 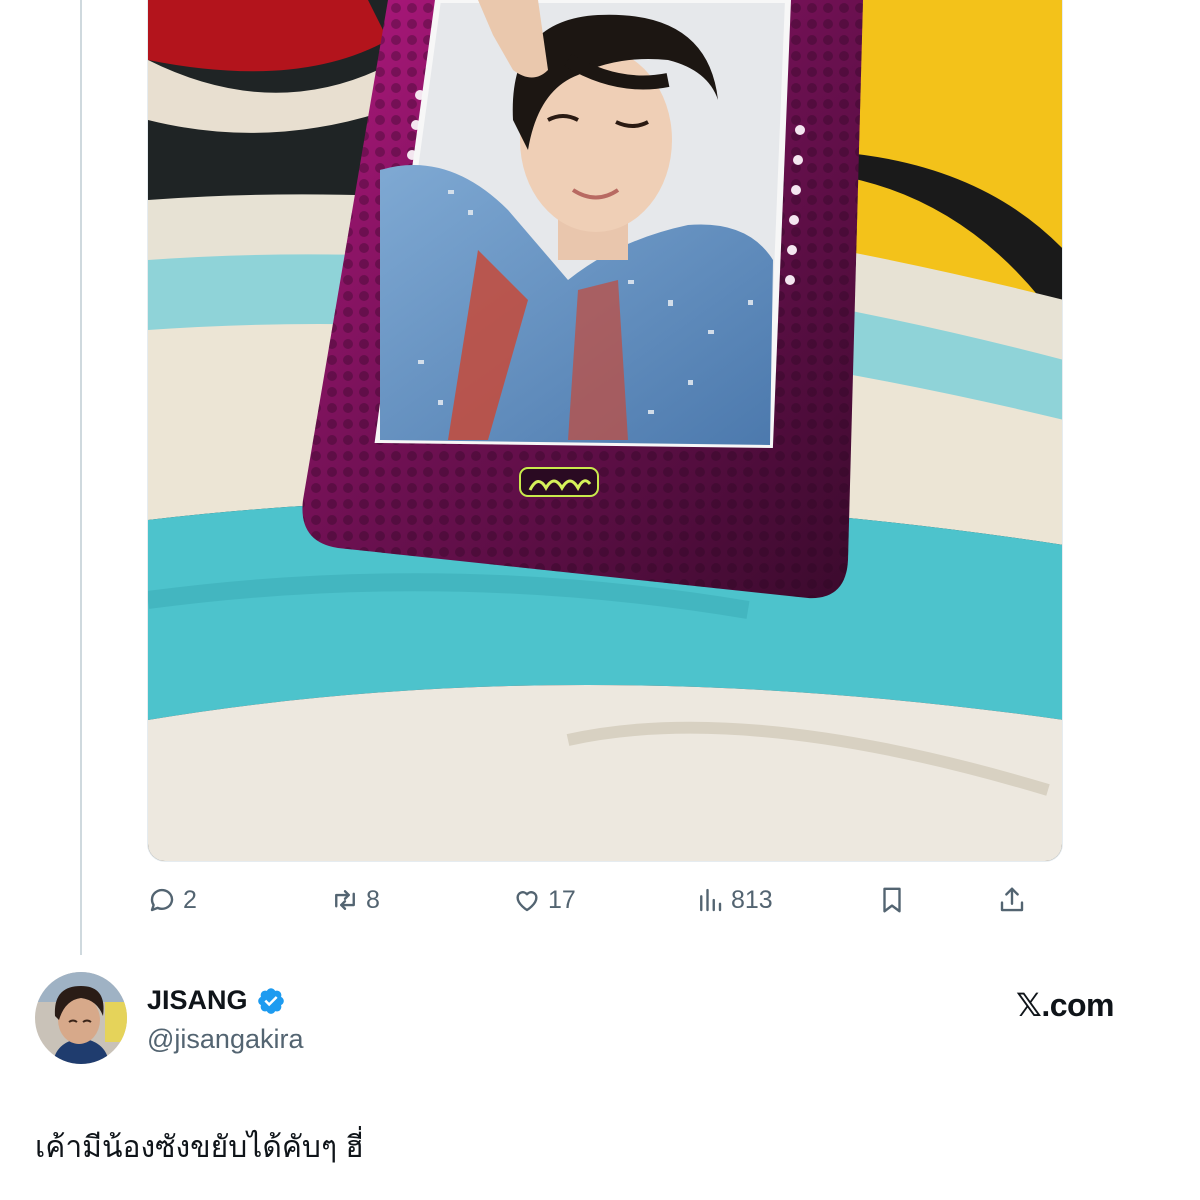 What do you see at coordinates (190, 899) in the screenshot?
I see `reply-count: 2` at bounding box center [190, 899].